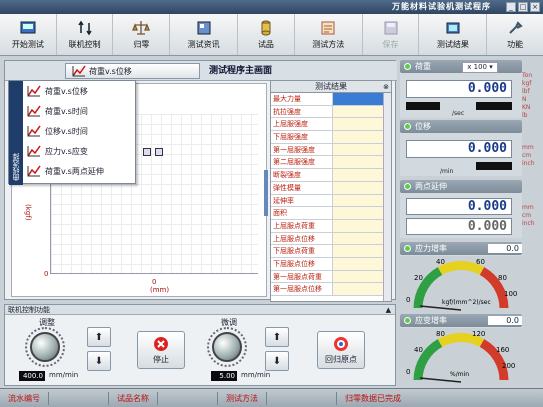 The width and height of the screenshot is (543, 407). What do you see at coordinates (57, 91) in the screenshot?
I see `menu-item: 荷重v.s位移` at bounding box center [57, 91].